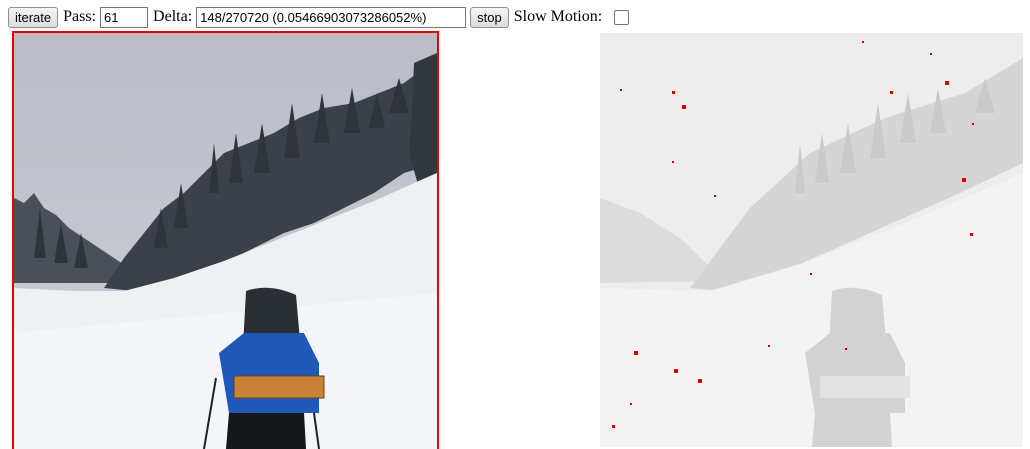 The image size is (1030, 449). I want to click on toolbar: iterate Pass: Delta: stop Slow Motion:, so click(319, 17).